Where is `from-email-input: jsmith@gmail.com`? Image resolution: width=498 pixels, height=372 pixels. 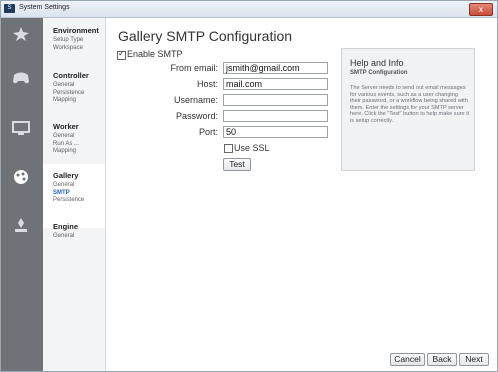
from-email-input: jsmith@gmail.com is located at coordinates (275, 68).